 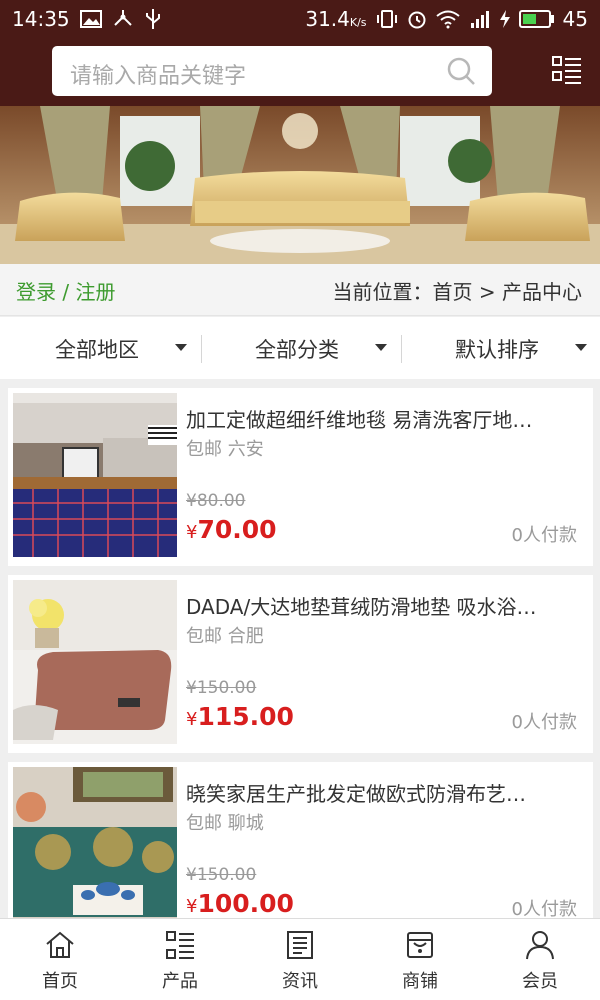 What do you see at coordinates (180, 945) in the screenshot?
I see `product-list-icon` at bounding box center [180, 945].